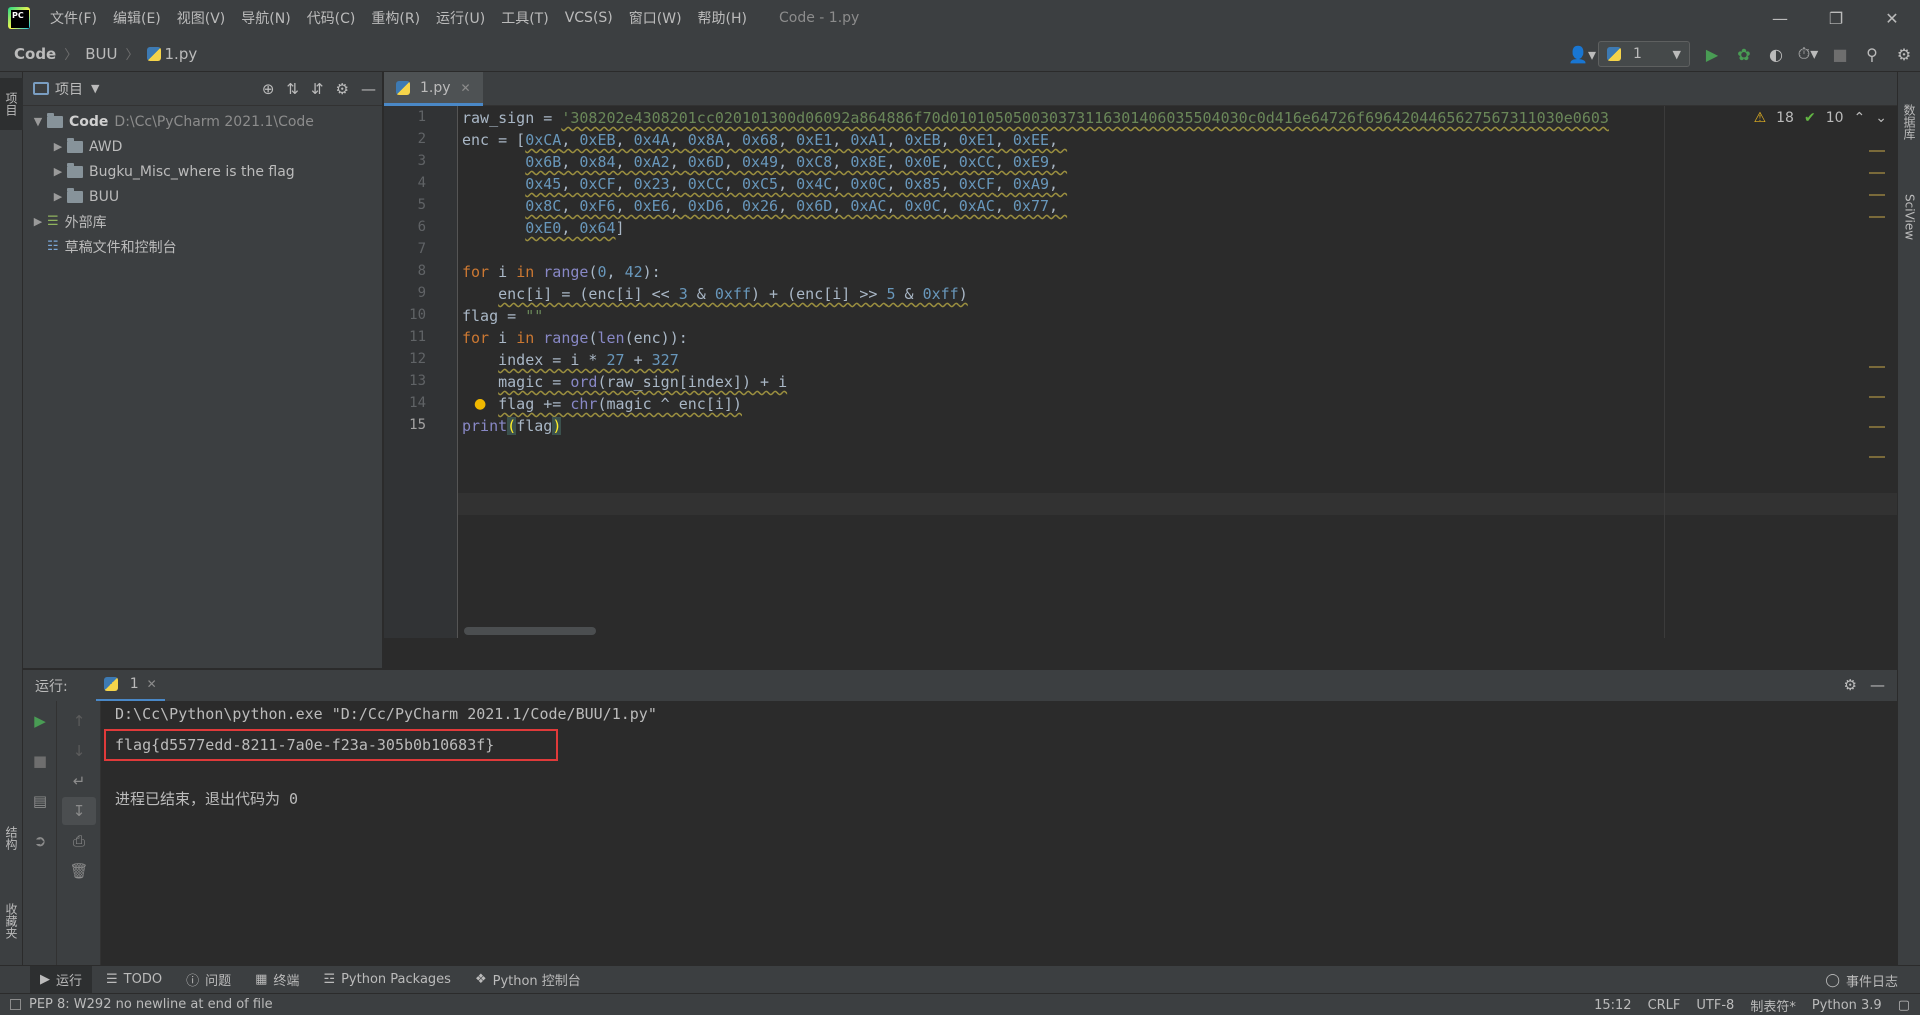  I want to click on breadcrumb-folder: BUU, so click(101, 54).